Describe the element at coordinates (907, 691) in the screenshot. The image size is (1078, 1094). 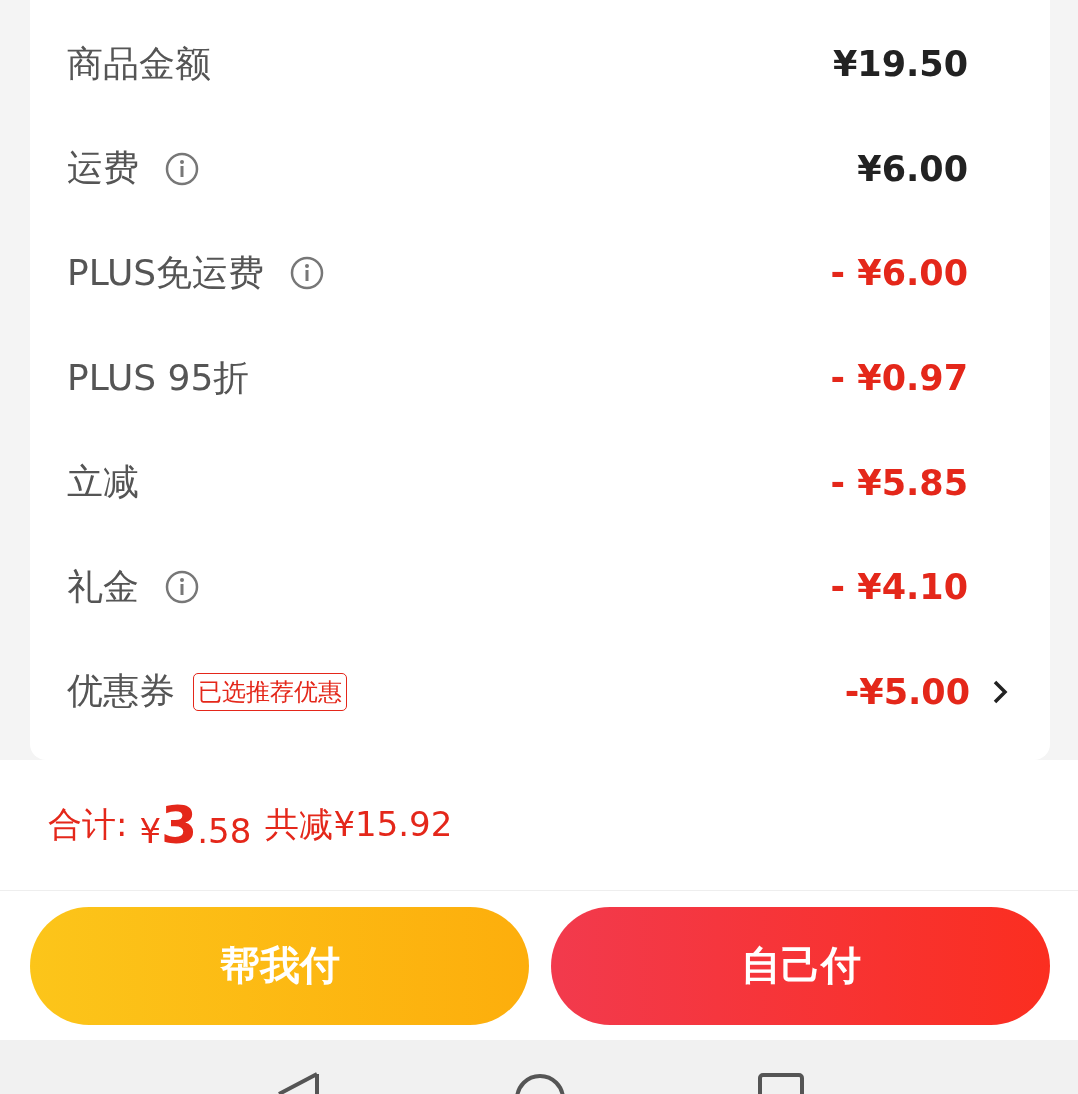
I see `fee-value: -¥5.00` at that location.